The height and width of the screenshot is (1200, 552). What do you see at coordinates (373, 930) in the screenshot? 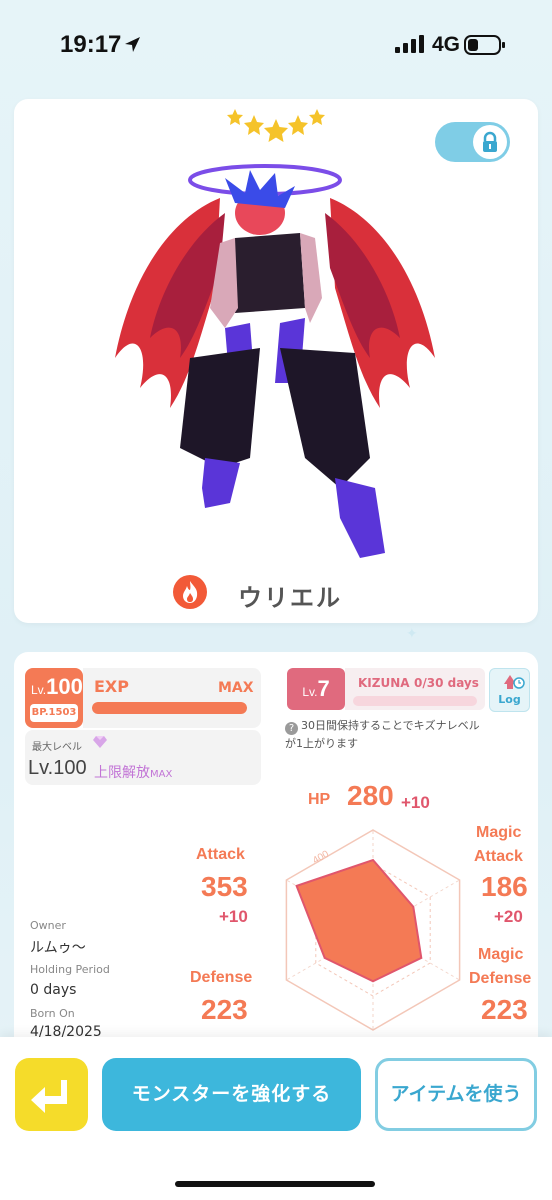
I see `stats-radar-chart: 400` at bounding box center [373, 930].